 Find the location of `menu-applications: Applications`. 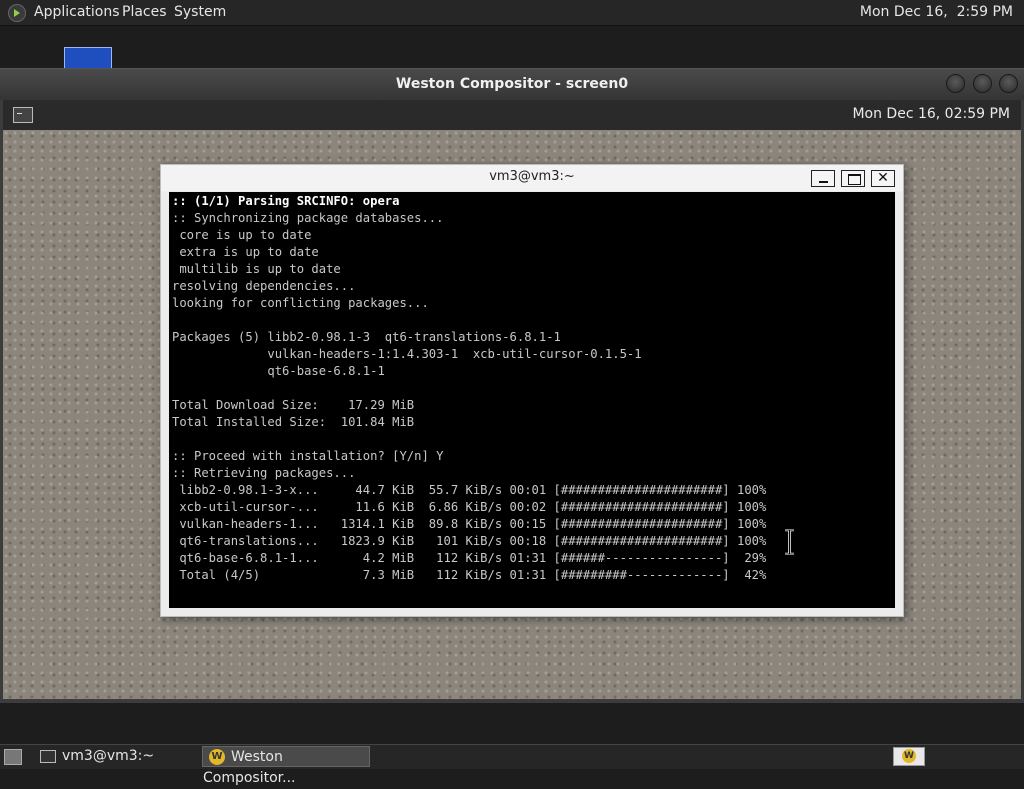

menu-applications: Applications is located at coordinates (77, 12).